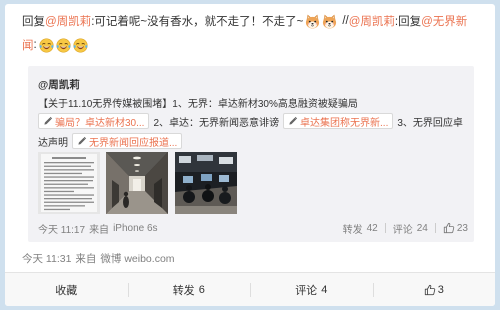  Describe the element at coordinates (137, 183) in the screenshot. I see `thumbnail-corridor` at that location.